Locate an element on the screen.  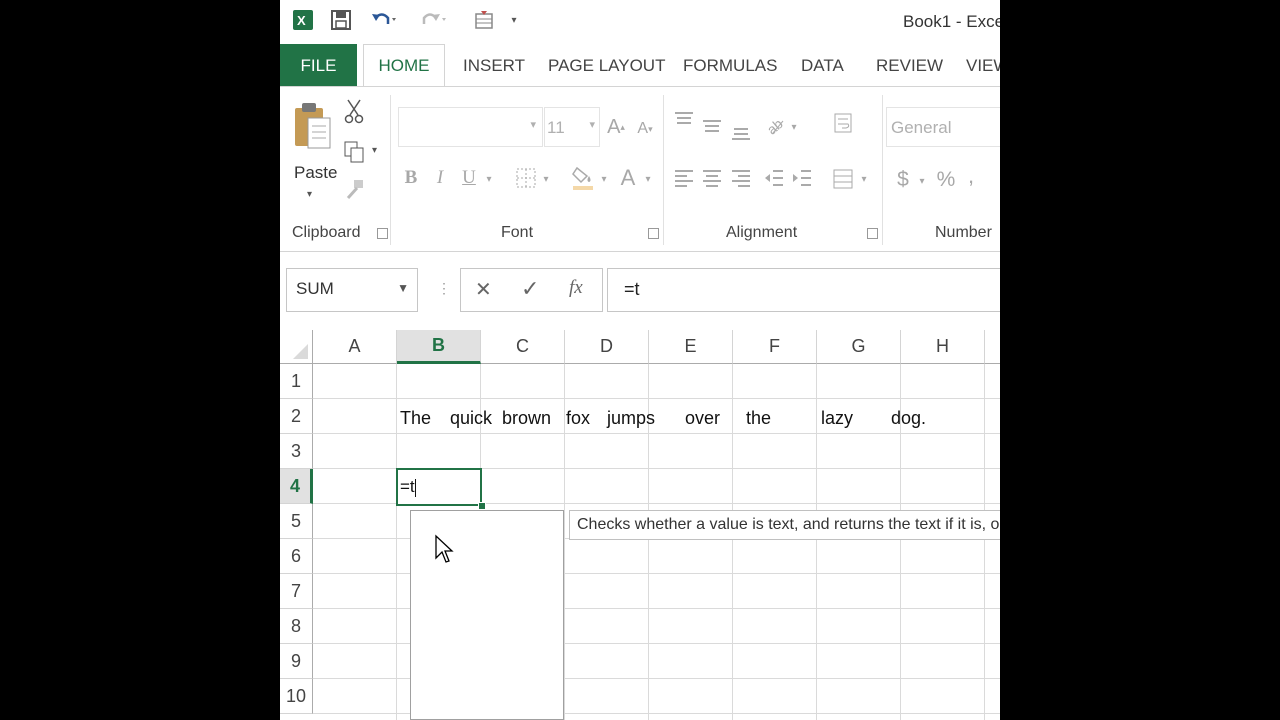
undo-icon is located at coordinates (385, 20).